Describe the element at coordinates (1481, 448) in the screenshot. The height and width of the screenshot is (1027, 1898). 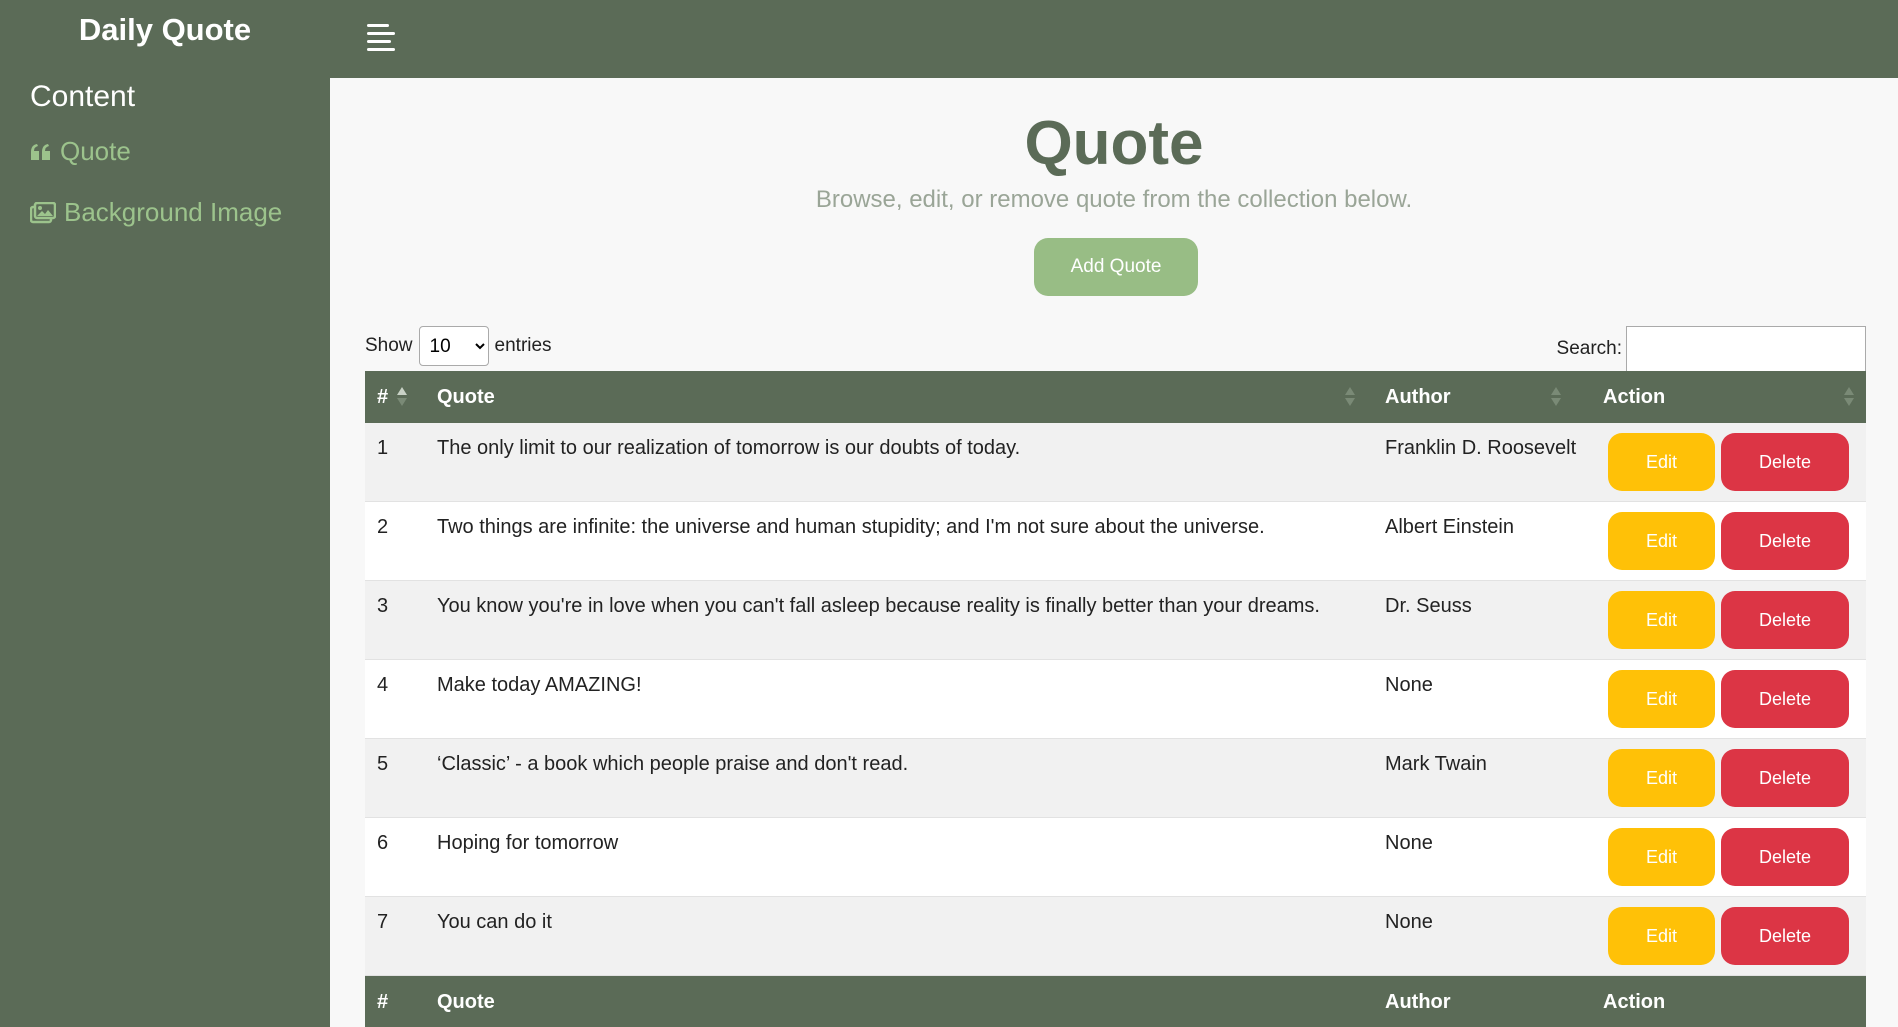
I see `row-author: Franklin D. Roosevelt` at that location.